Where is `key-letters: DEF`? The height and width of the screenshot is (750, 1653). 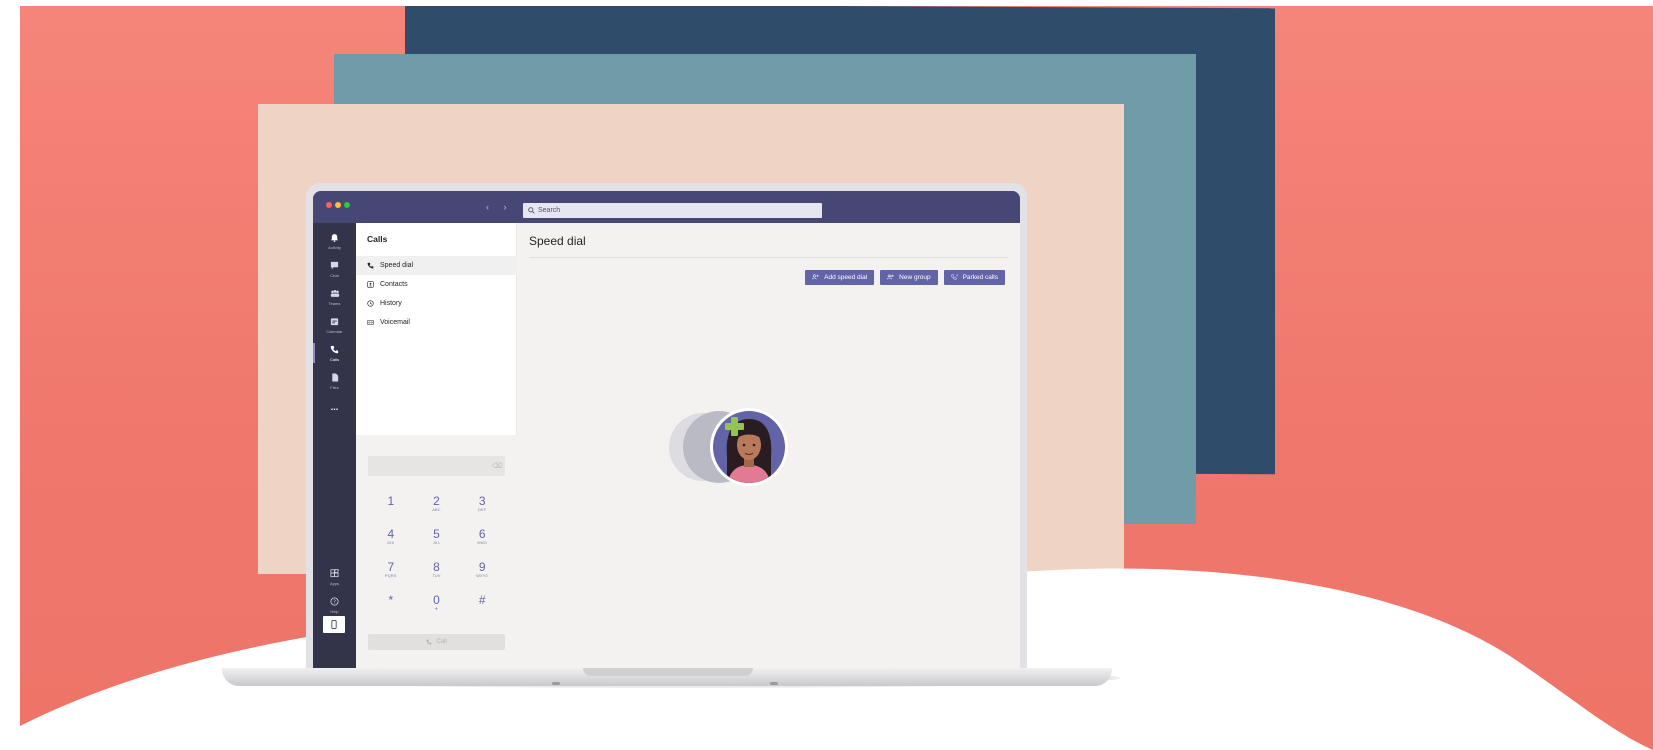 key-letters: DEF is located at coordinates (482, 510).